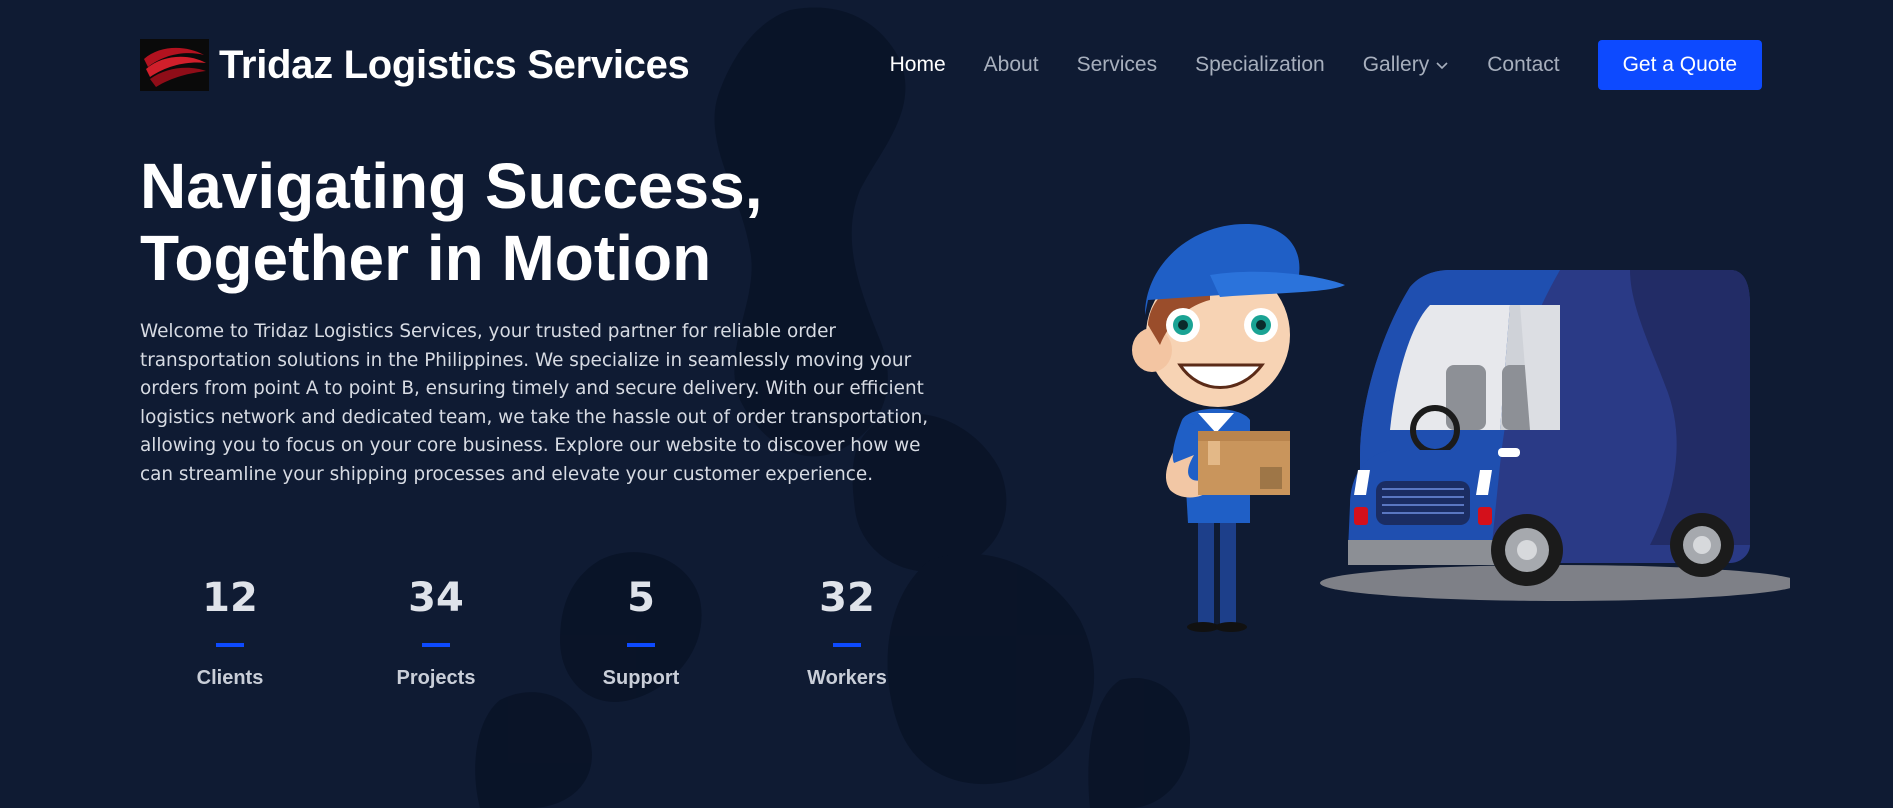 The height and width of the screenshot is (808, 1893). What do you see at coordinates (641, 598) in the screenshot?
I see `stat-value: 5` at bounding box center [641, 598].